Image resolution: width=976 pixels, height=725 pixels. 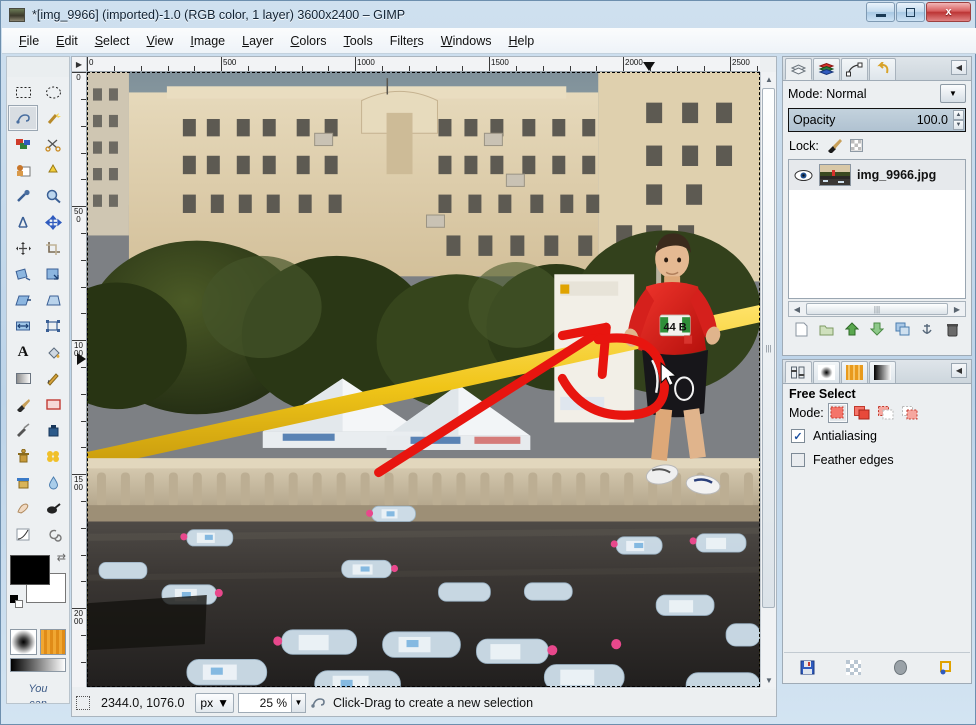 What do you see at coordinates (53, 300) in the screenshot?
I see `perspective-icon` at bounding box center [53, 300].